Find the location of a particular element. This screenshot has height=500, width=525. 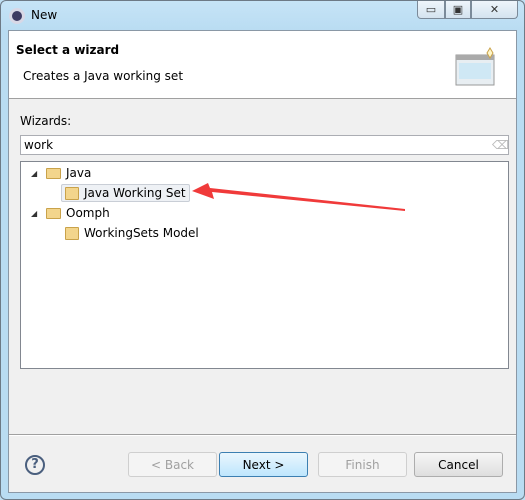

tree-item-oomph: ◢ Oomph is located at coordinates (70, 213).